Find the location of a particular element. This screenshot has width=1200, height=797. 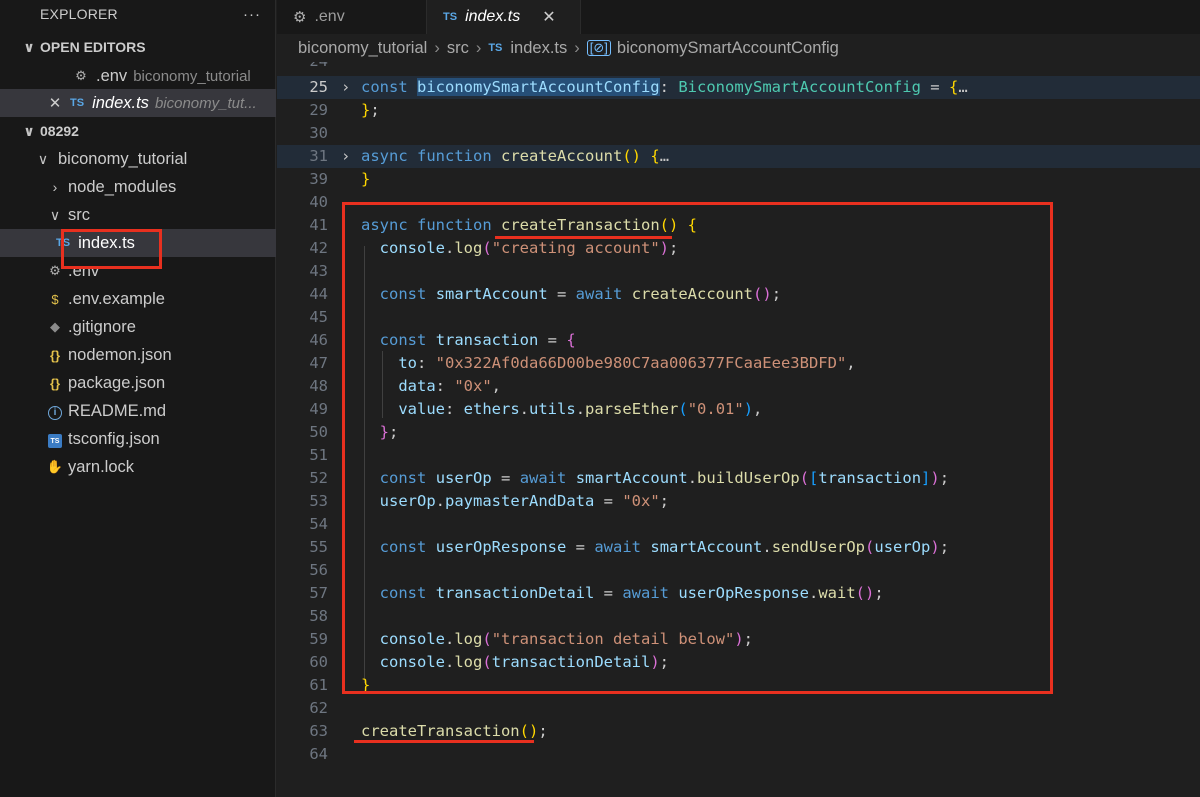

line-number: 51 is located at coordinates (318, 455).